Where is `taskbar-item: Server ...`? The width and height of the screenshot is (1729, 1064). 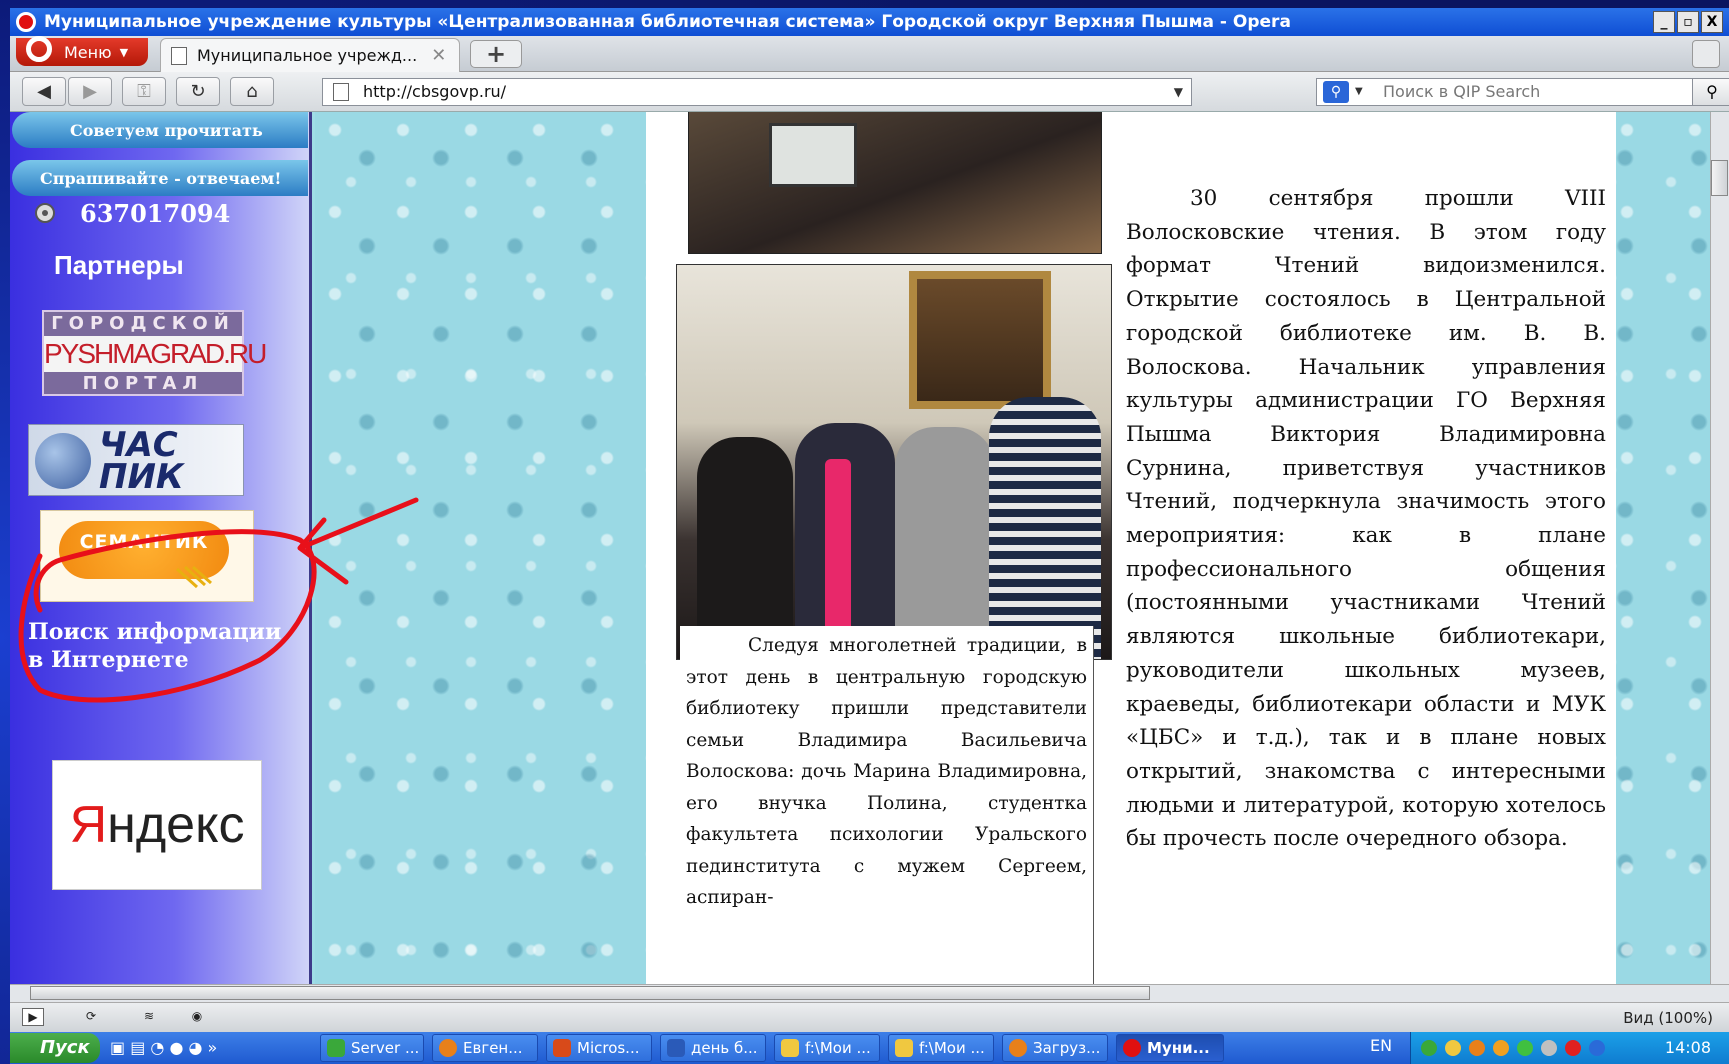 taskbar-item: Server ... is located at coordinates (372, 1048).